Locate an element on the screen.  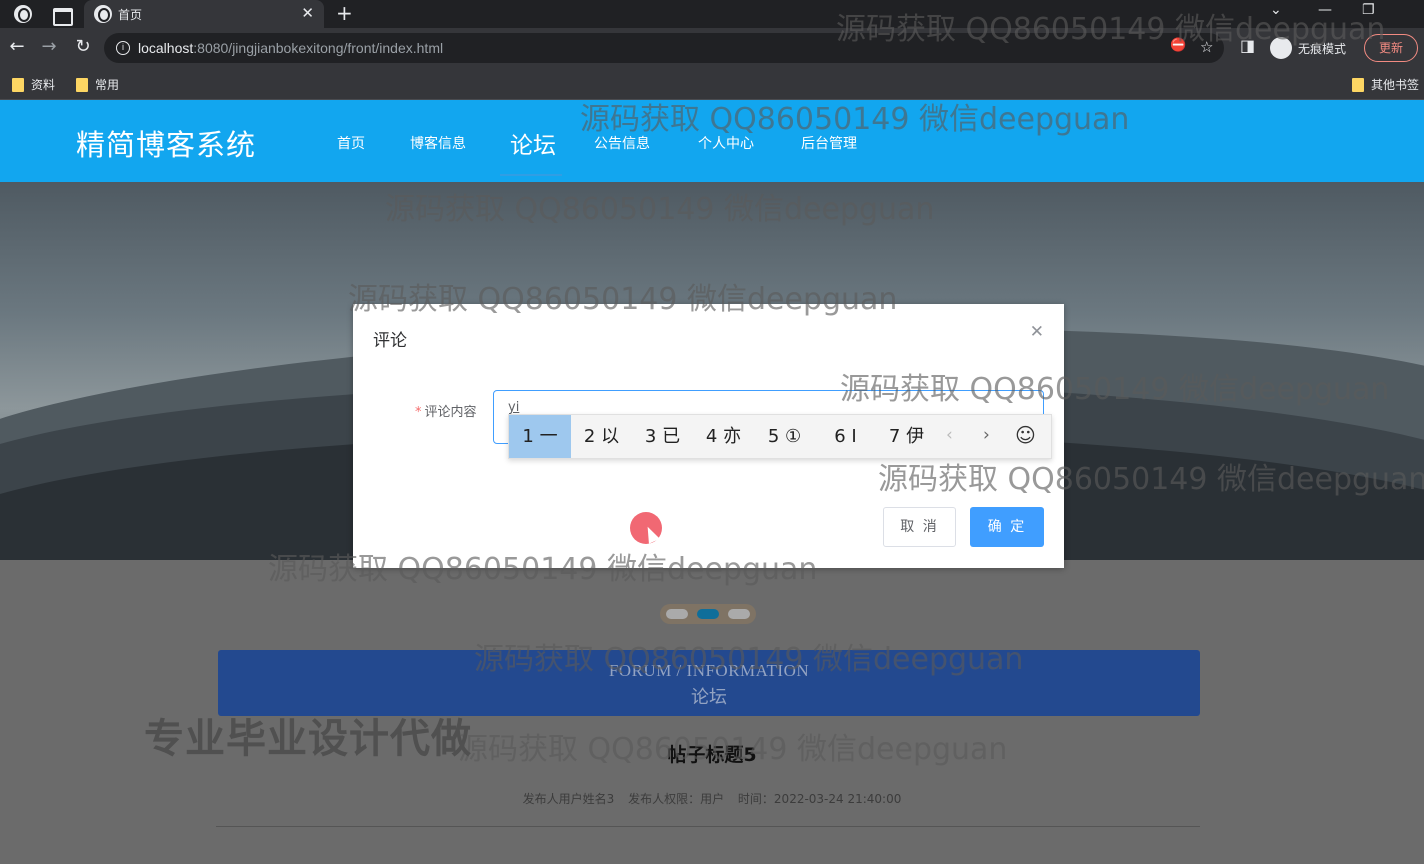
other-bookmarks: 其他书签 is located at coordinates (1385, 84).